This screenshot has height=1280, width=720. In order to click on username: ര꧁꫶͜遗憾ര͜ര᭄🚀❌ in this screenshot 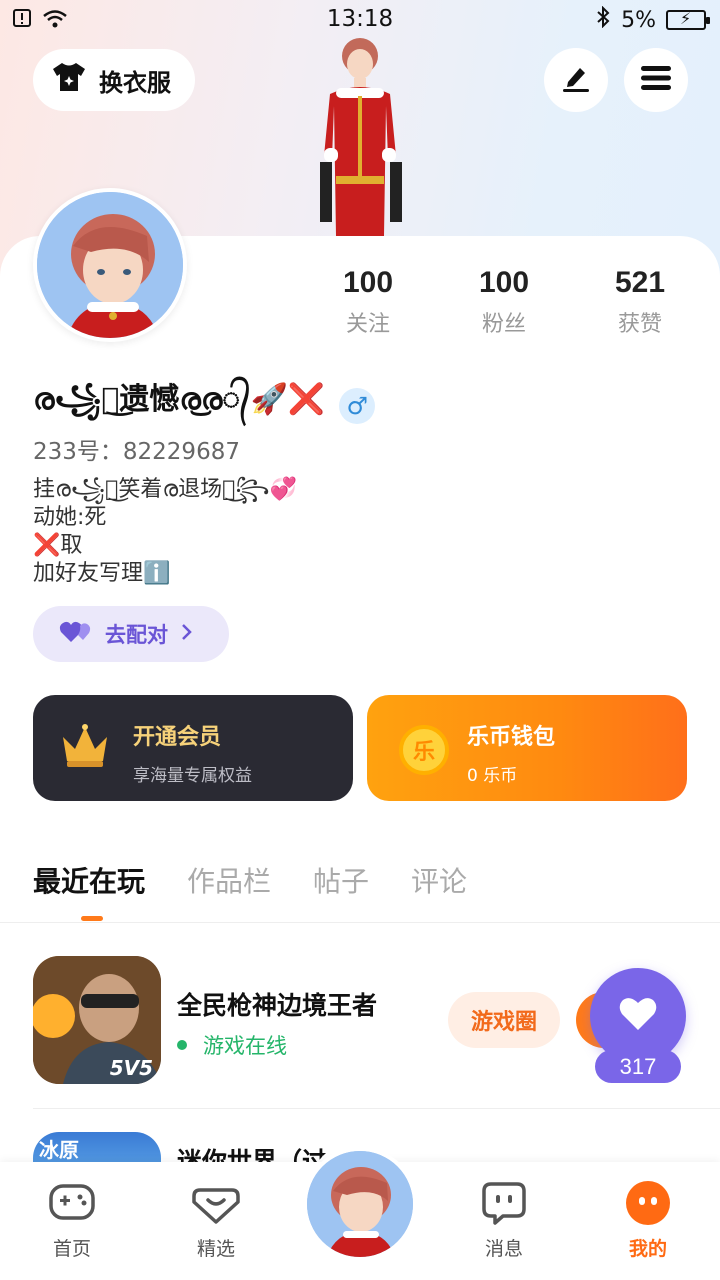, I will do `click(179, 399)`.